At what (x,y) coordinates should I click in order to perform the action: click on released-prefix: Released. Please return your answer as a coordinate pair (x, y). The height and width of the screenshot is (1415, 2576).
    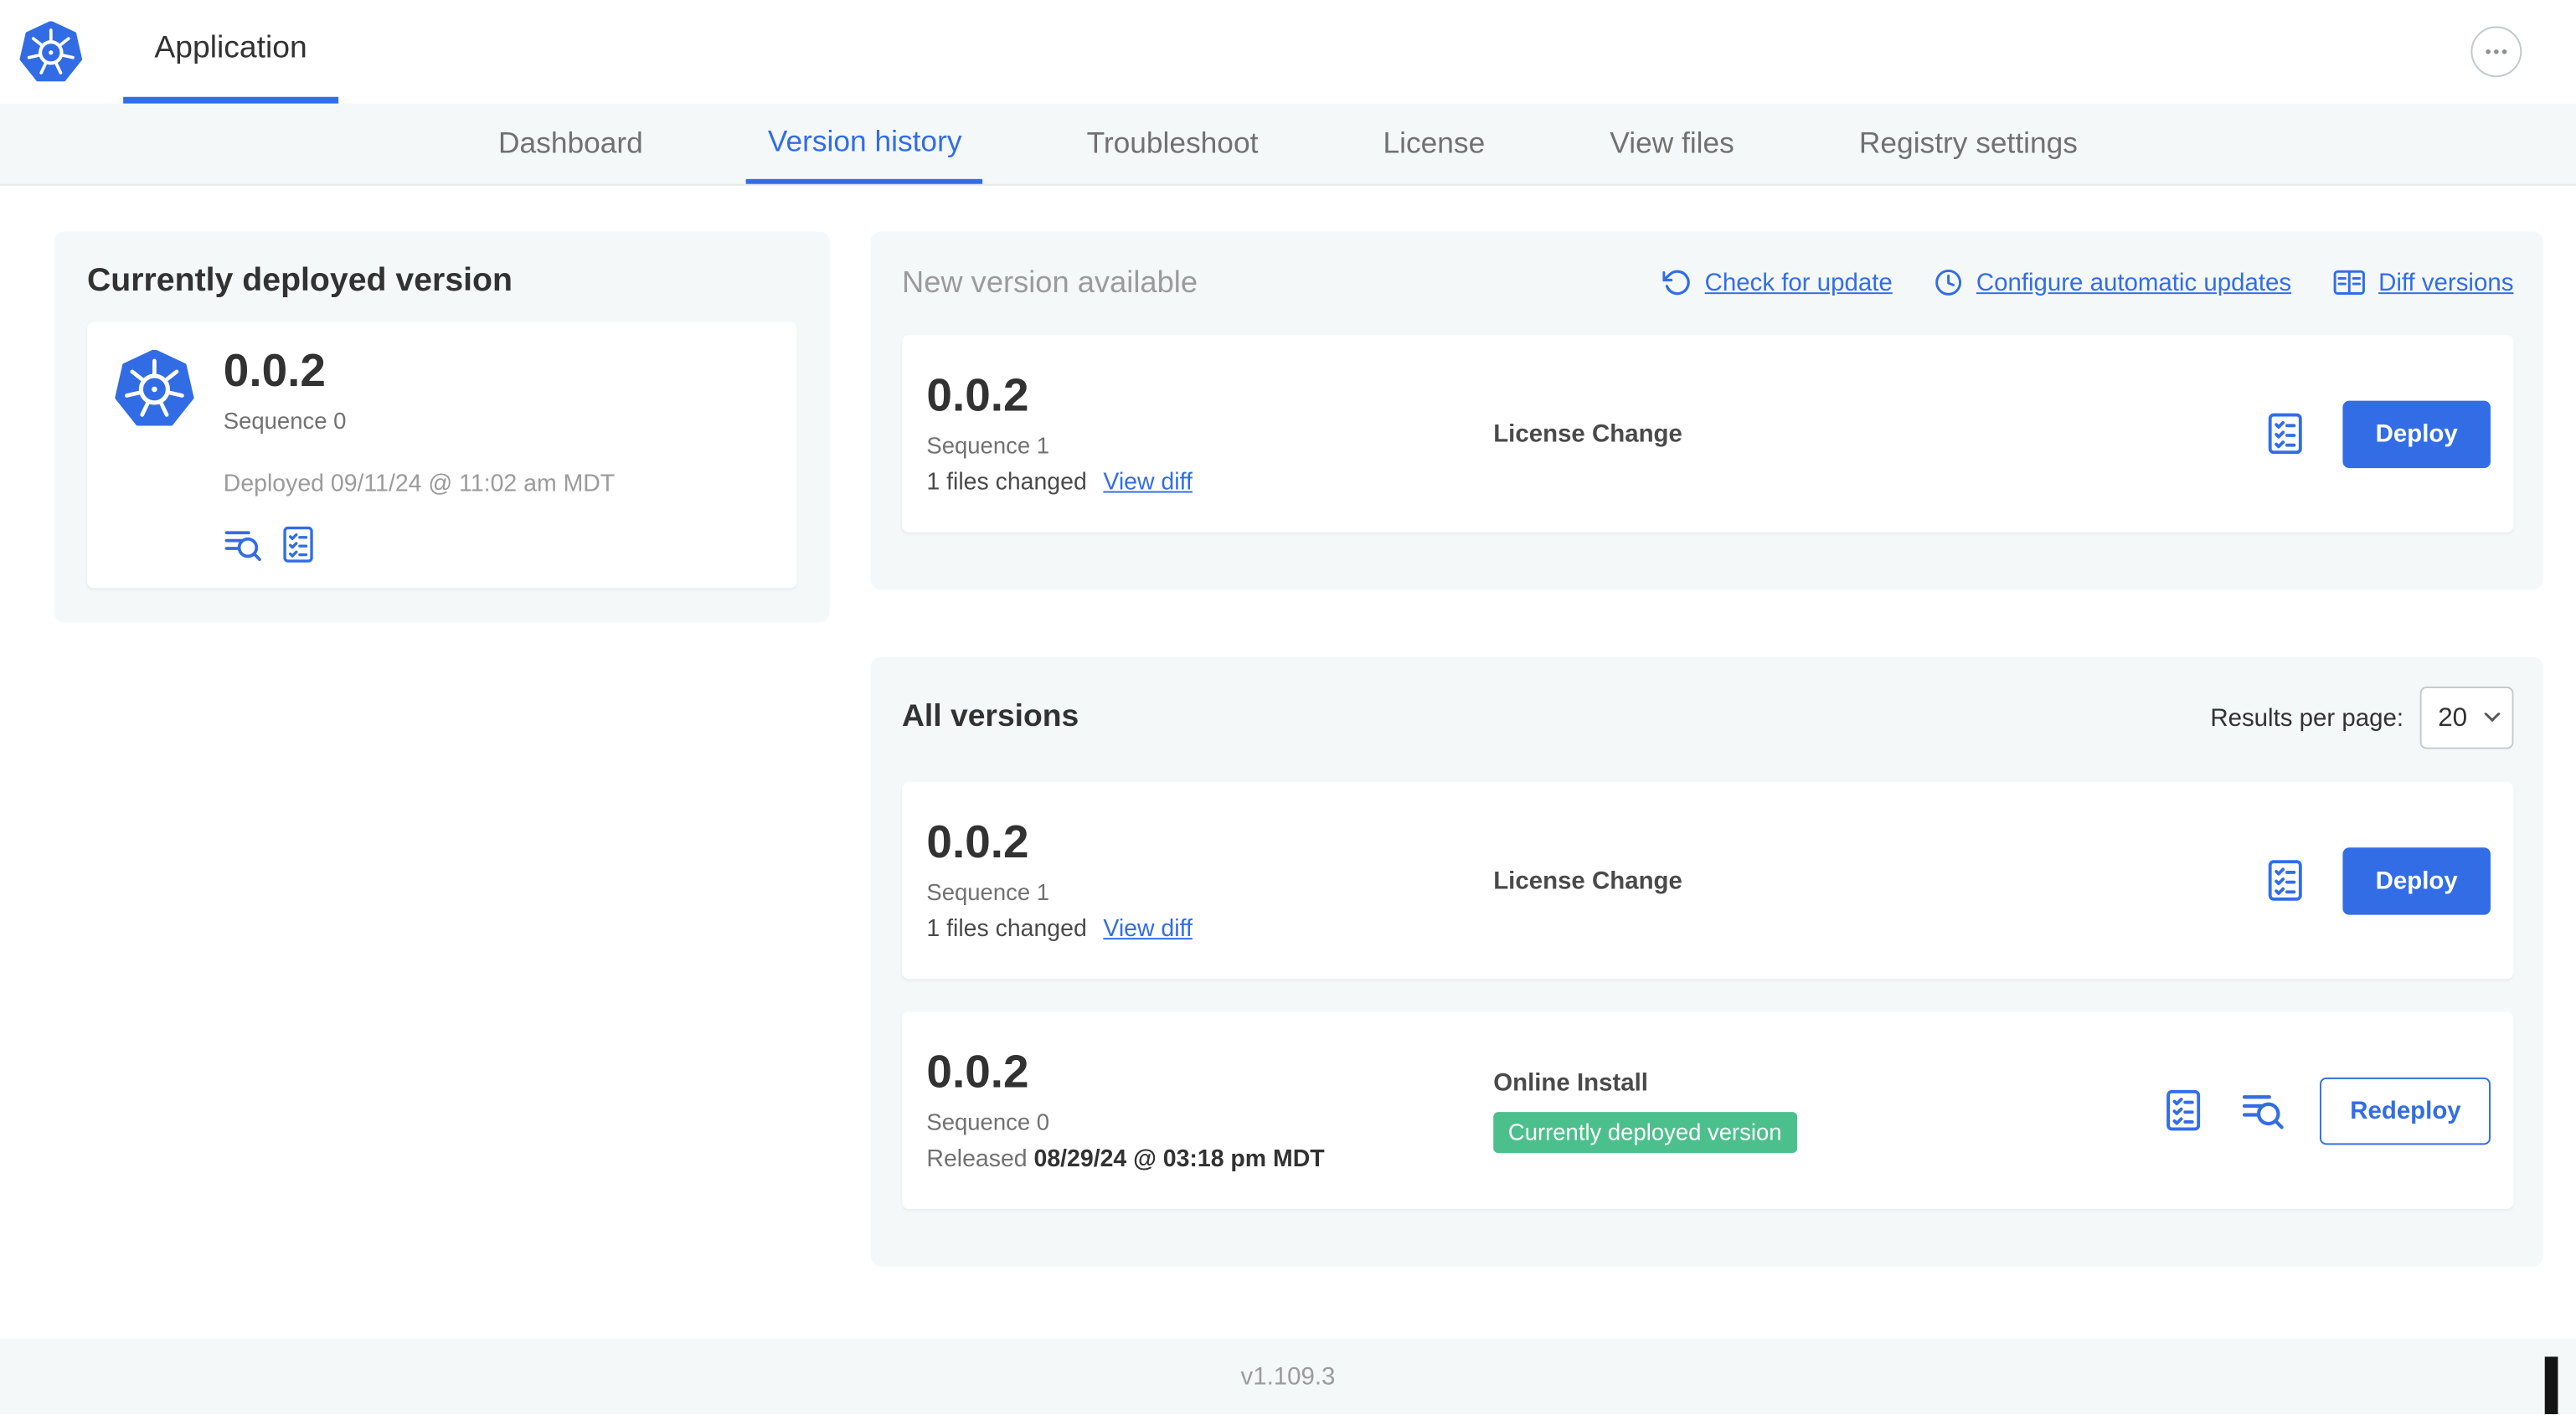
    Looking at the image, I should click on (977, 1159).